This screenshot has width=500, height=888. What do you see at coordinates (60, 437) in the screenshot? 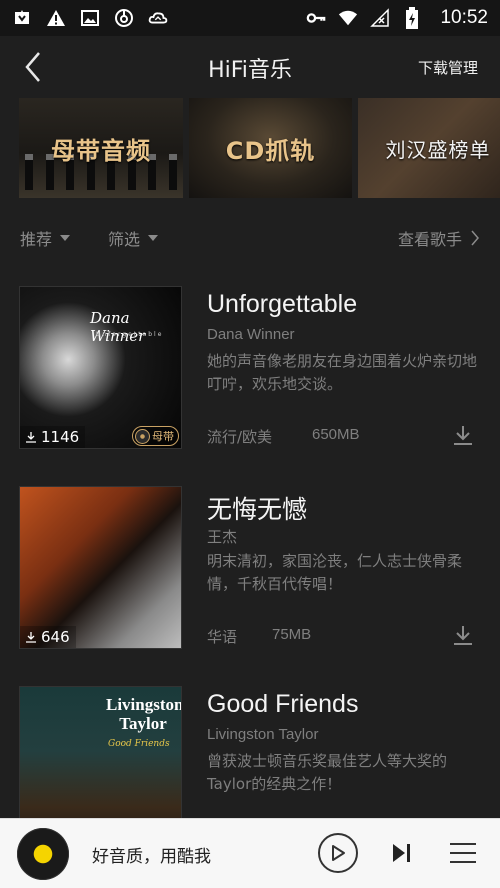
I see `play-count-value: 1146` at bounding box center [60, 437].